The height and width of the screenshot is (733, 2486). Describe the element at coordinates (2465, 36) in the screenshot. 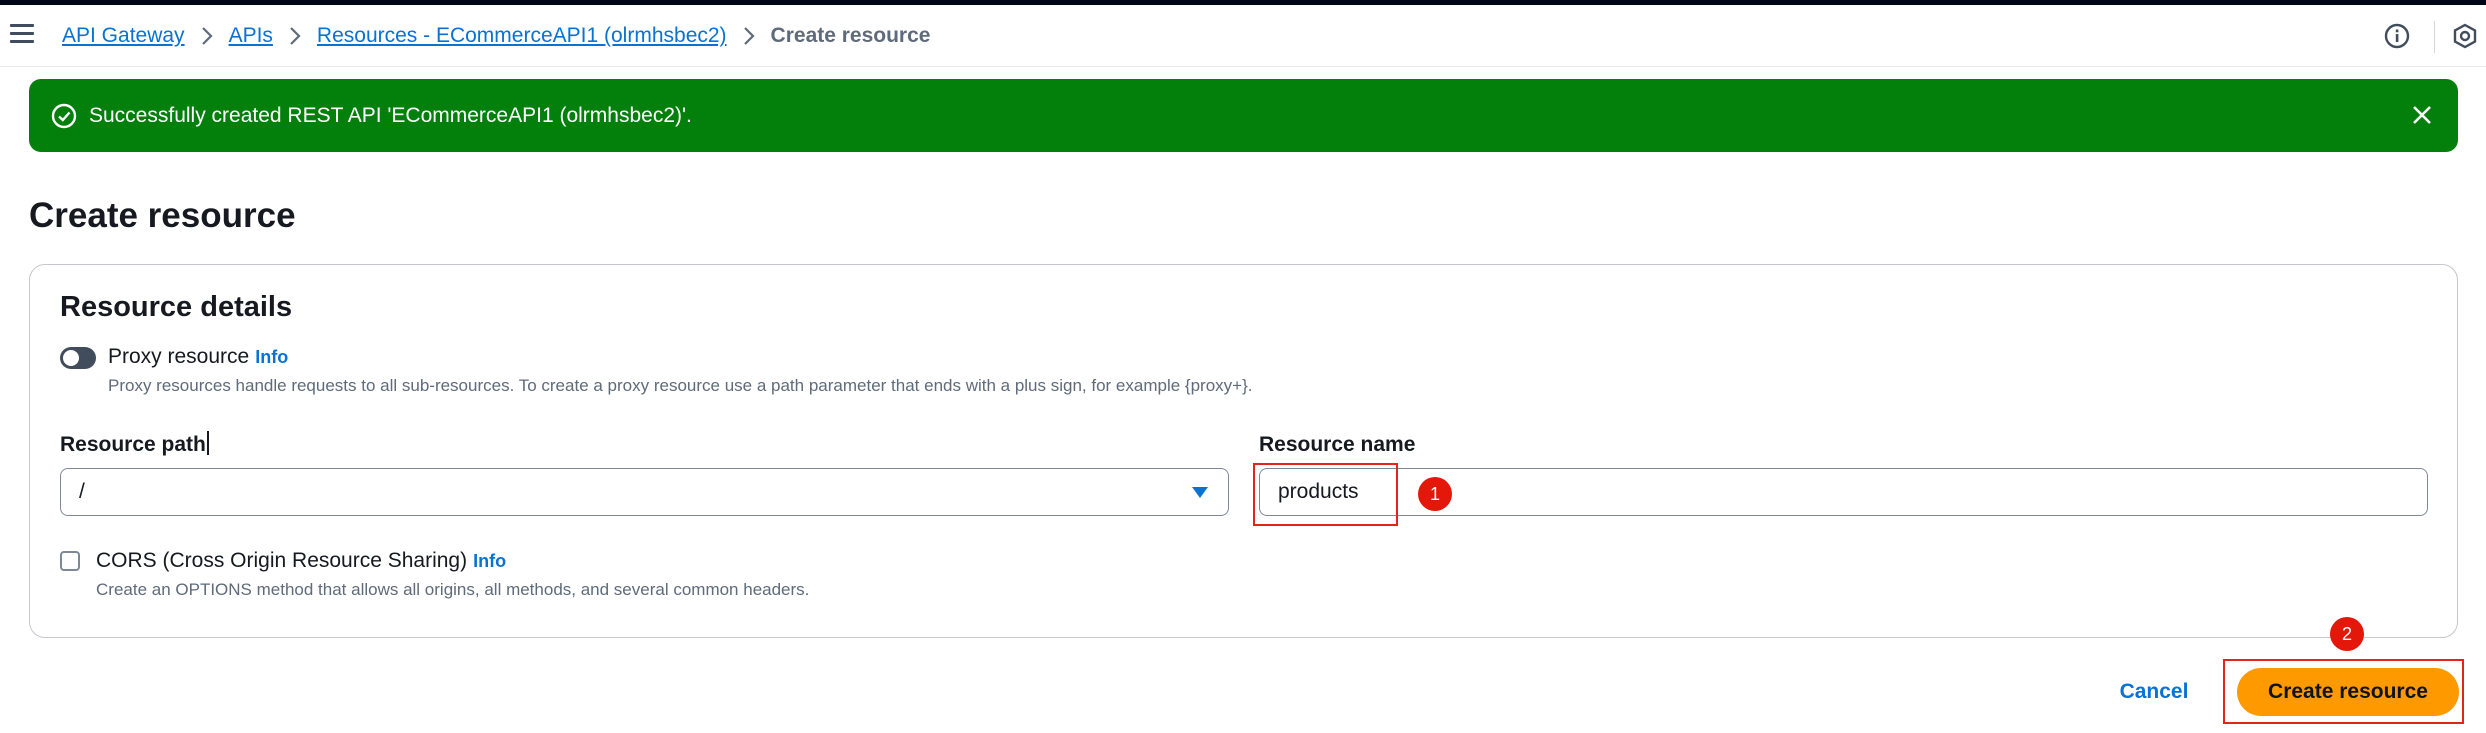

I see `settings-hex-icon` at that location.